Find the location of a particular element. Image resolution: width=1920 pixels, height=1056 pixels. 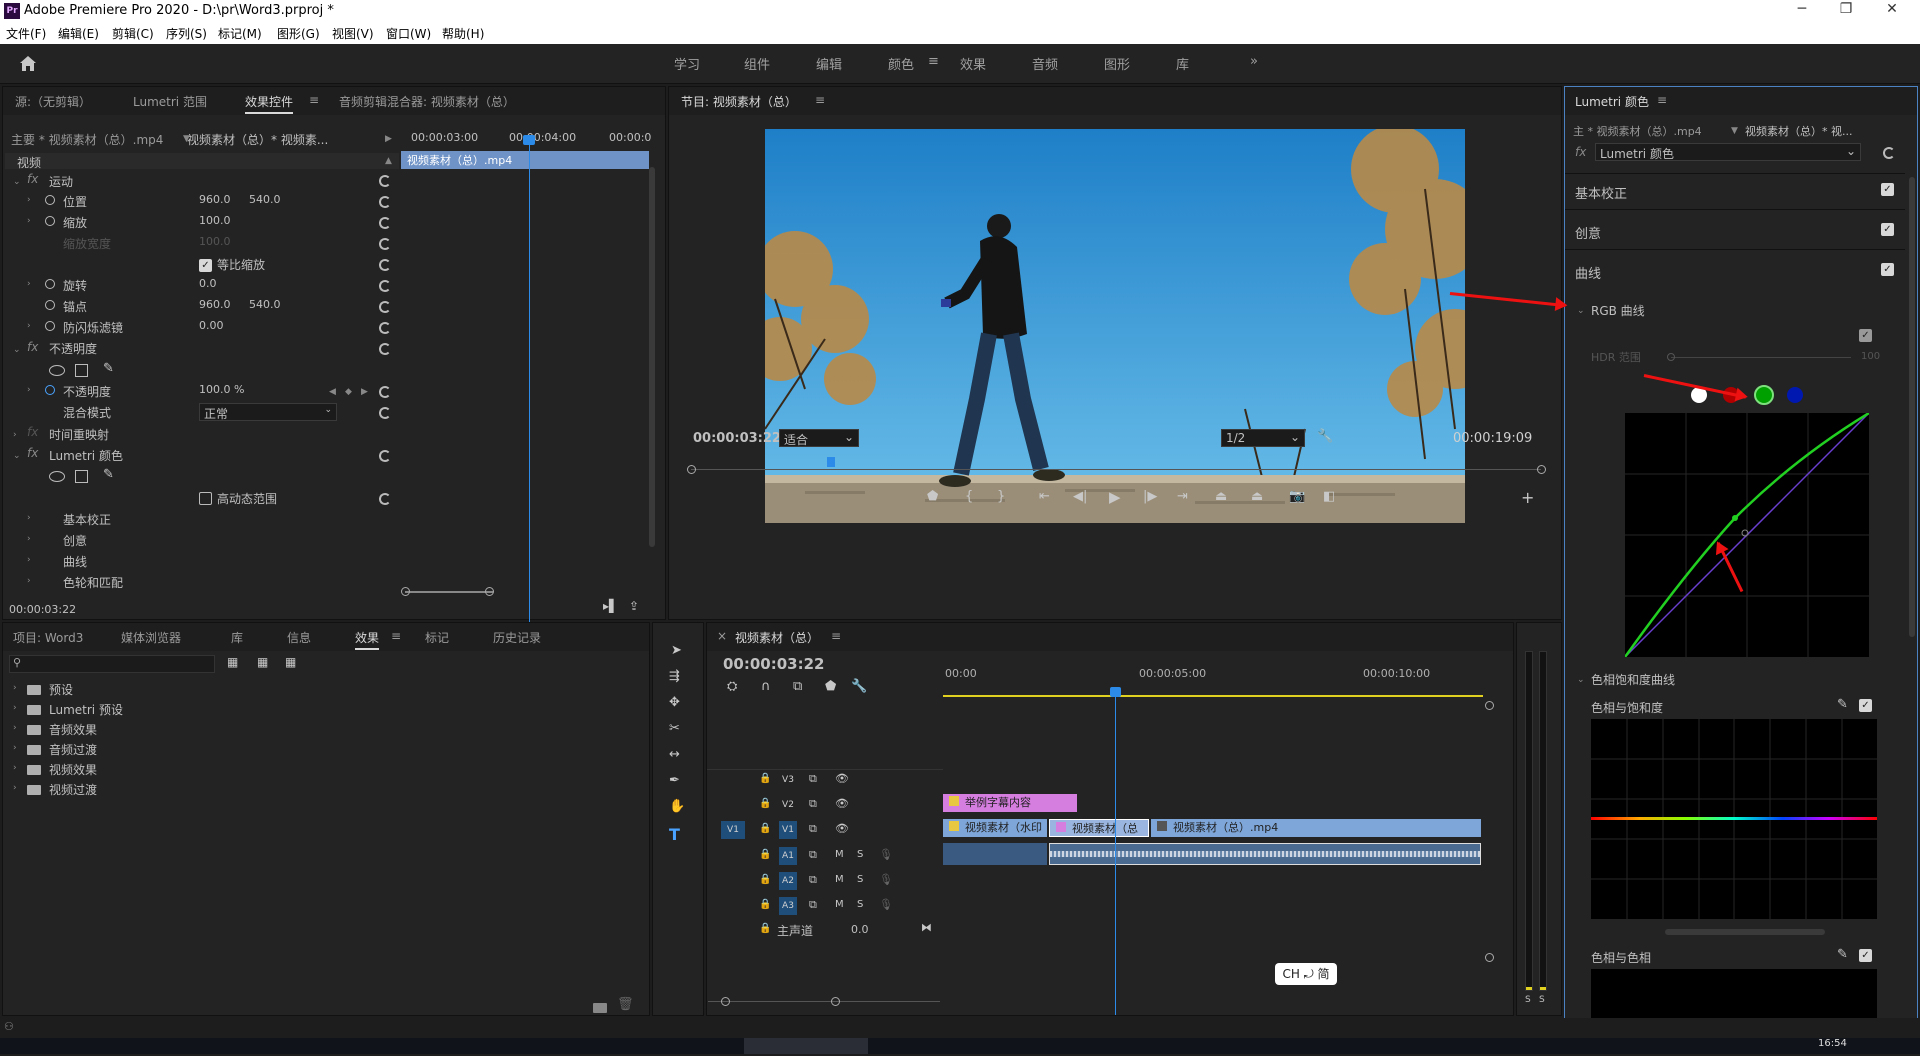

menu-view: 视图(V) is located at coordinates (353, 33).